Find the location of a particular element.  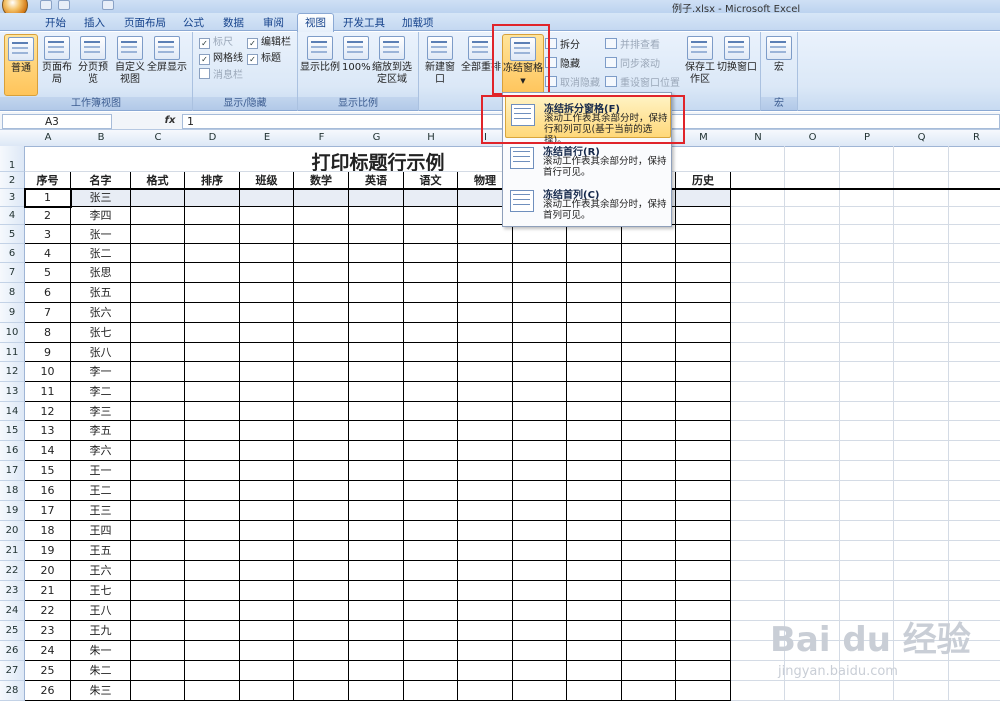

column-header: B is located at coordinates (101, 138).